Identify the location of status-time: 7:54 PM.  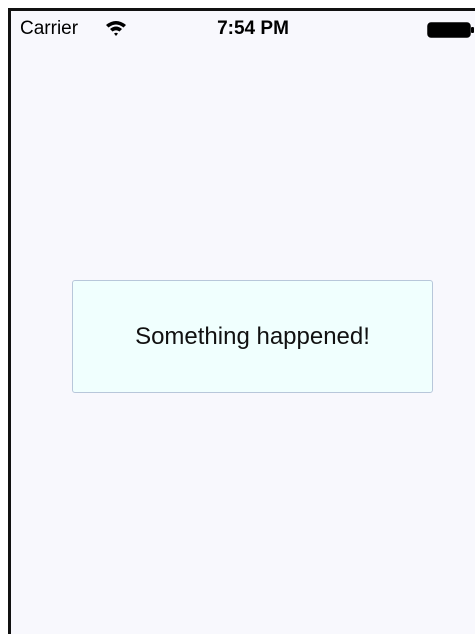
(253, 28).